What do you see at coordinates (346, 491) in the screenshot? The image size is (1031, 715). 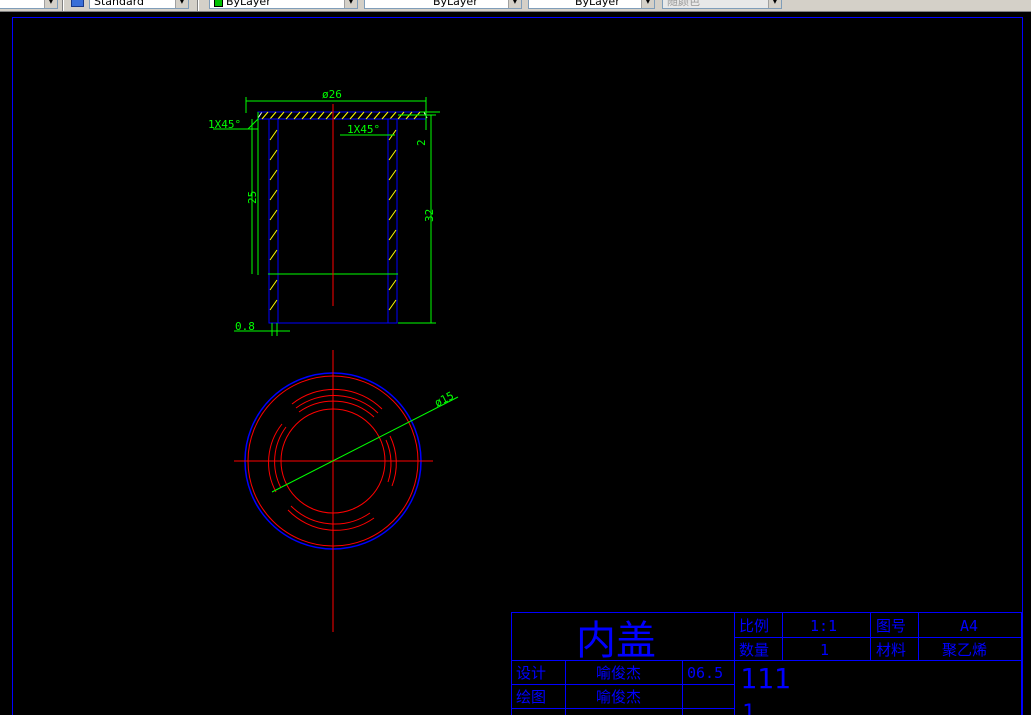 I see `top-view: ø15` at bounding box center [346, 491].